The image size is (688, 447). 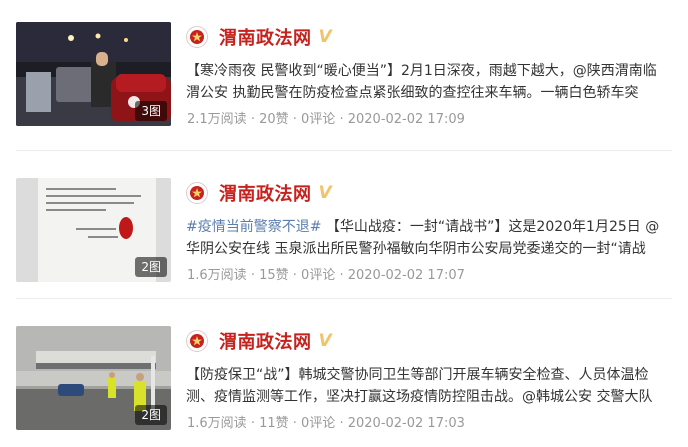 I want to click on post-meta: 1.6万阅读 · 15赞 · 0评论 · 2020-02-02 17:07, so click(x=326, y=273).